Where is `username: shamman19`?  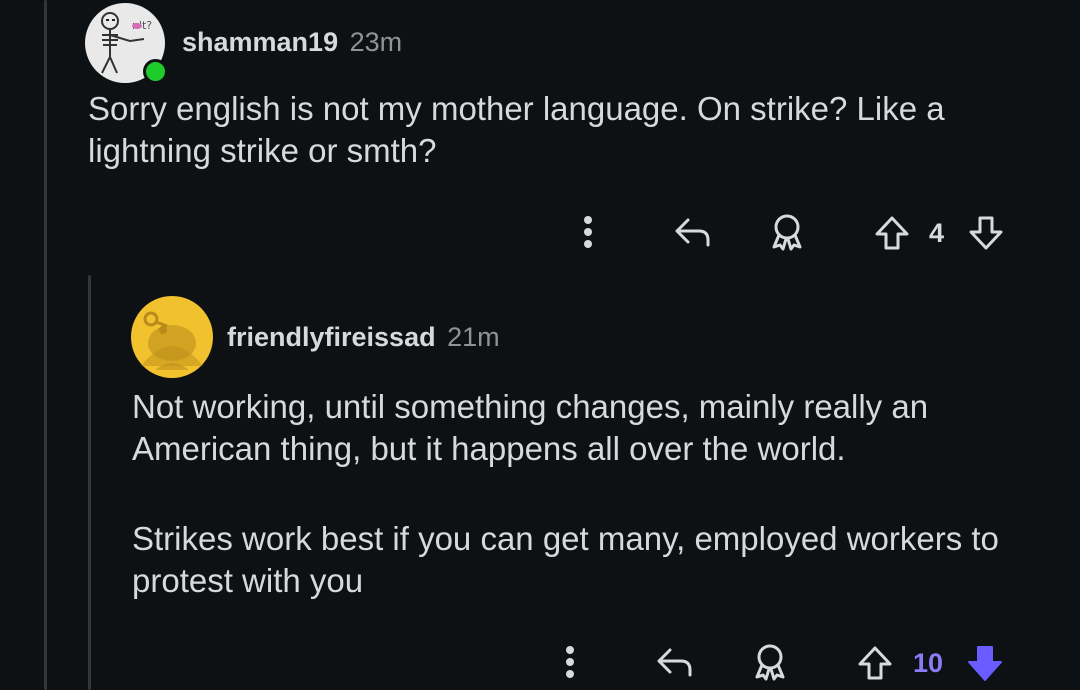 username: shamman19 is located at coordinates (260, 42).